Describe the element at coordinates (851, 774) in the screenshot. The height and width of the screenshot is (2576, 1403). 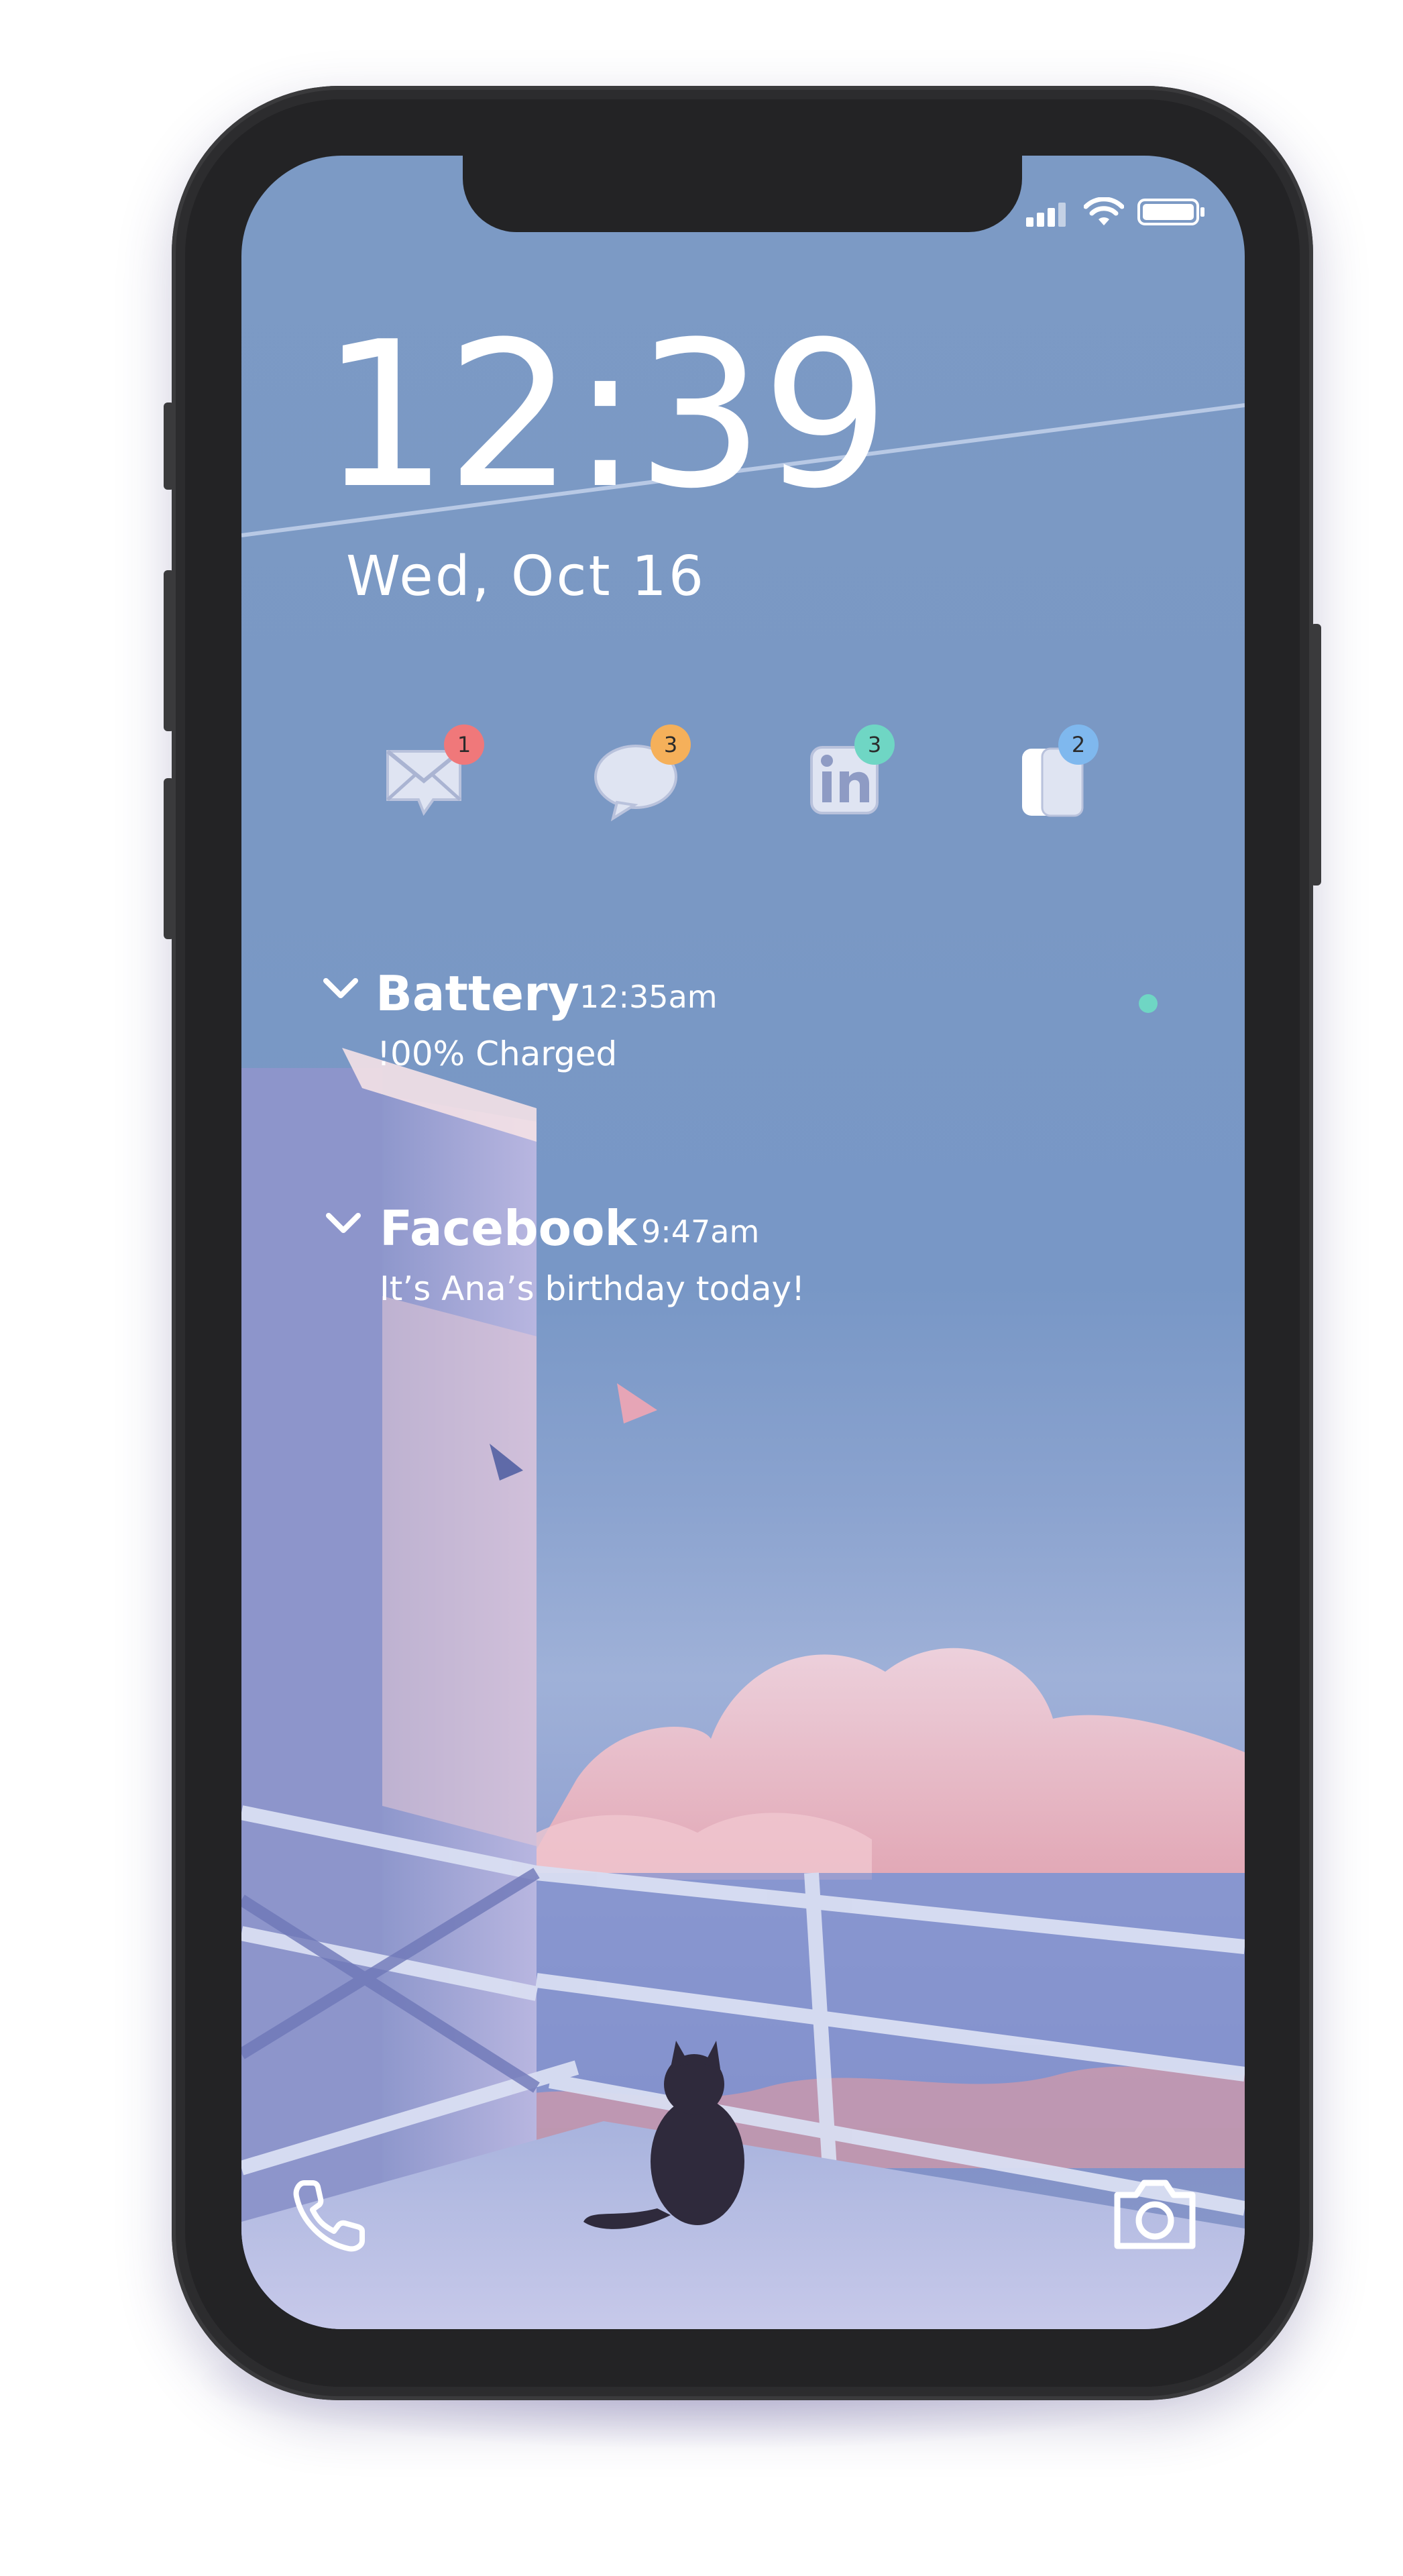
I see `linkedin-app-shortcut: 3` at that location.